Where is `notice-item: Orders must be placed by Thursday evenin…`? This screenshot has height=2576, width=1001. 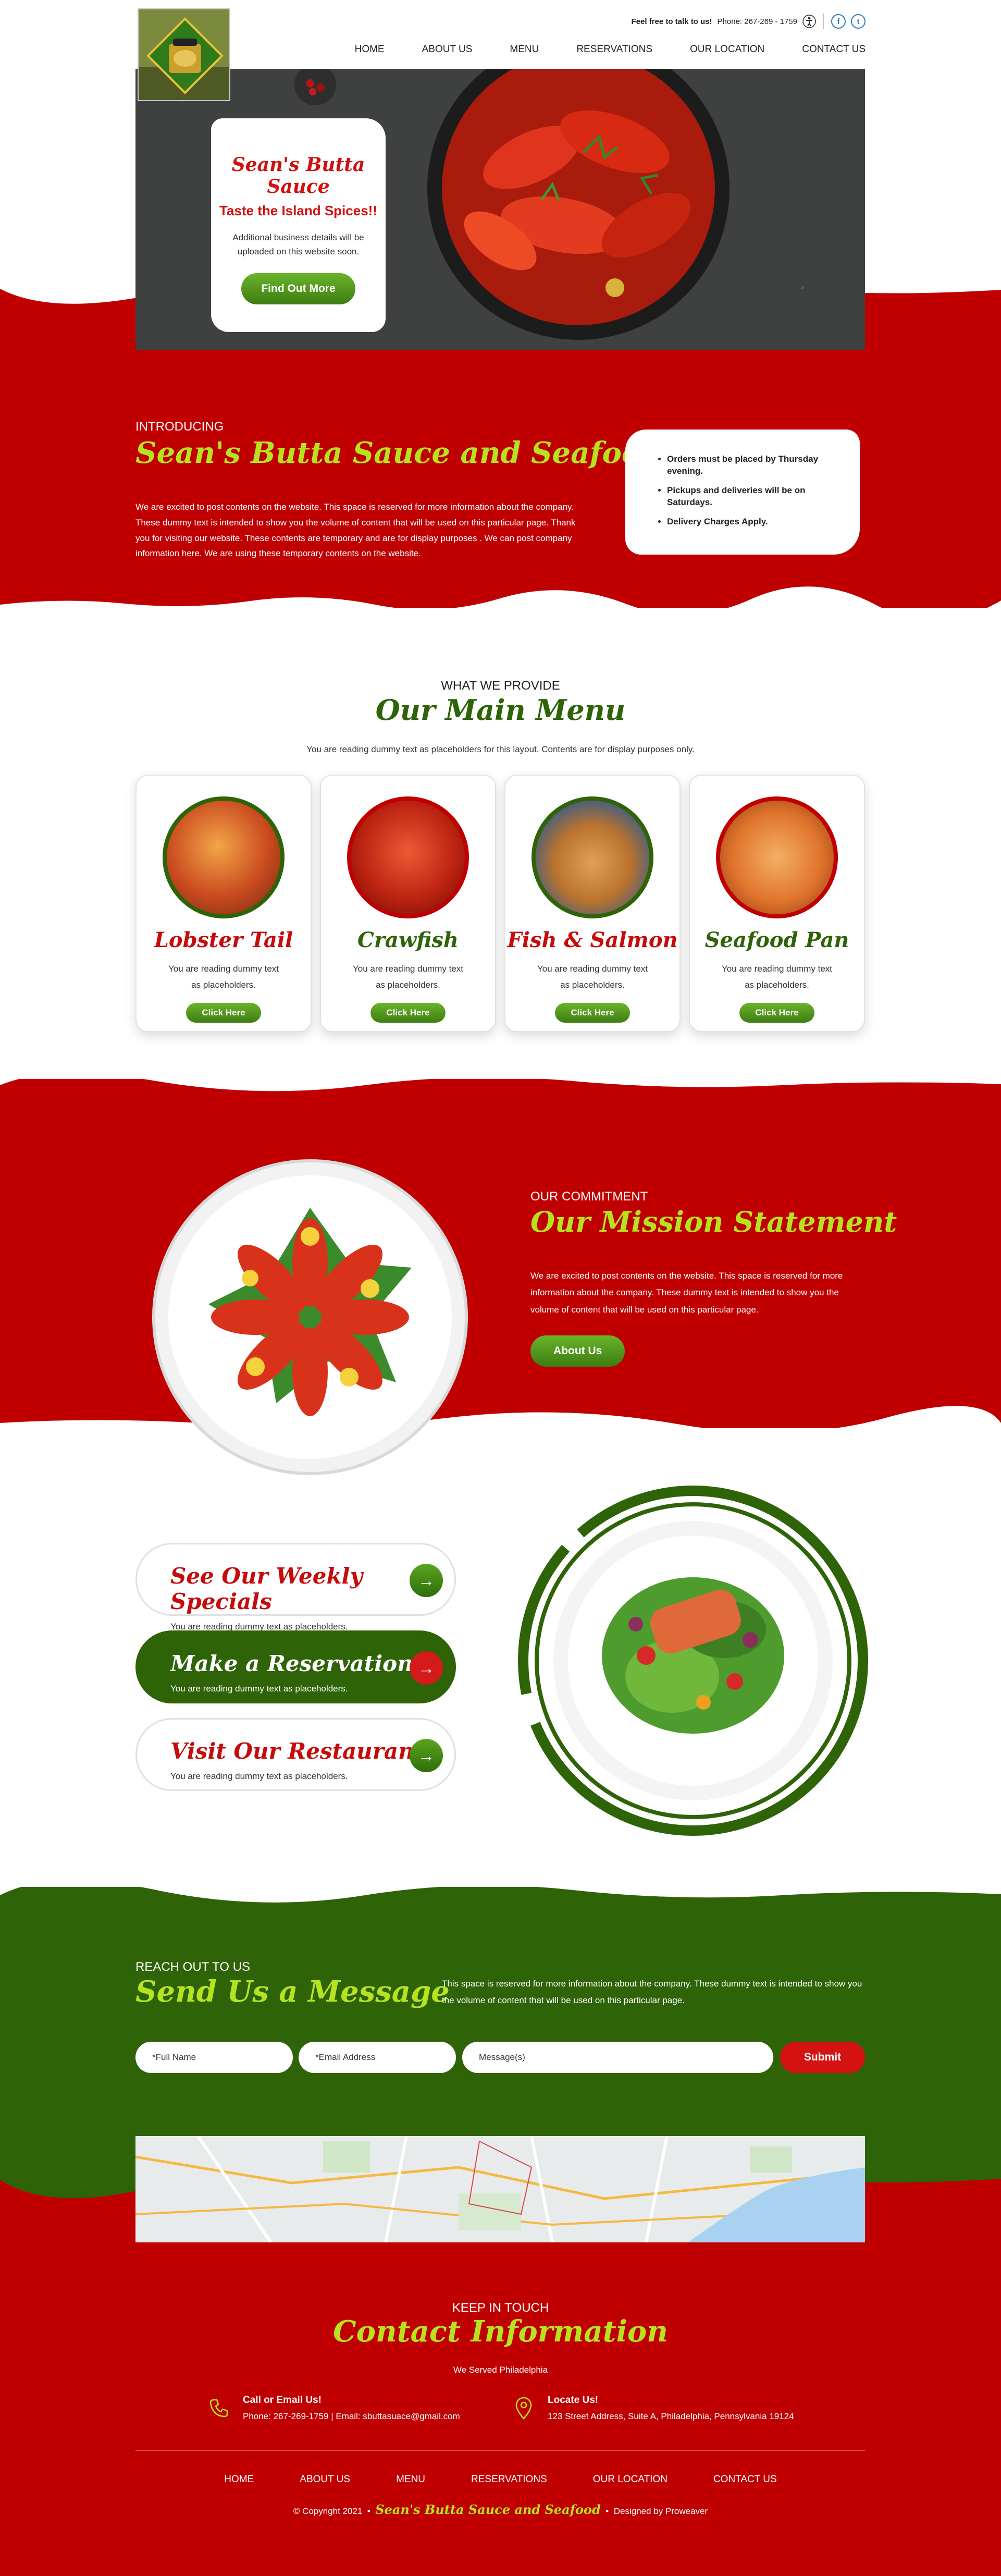
notice-item: Orders must be placed by Thursday evenin… is located at coordinates (753, 465).